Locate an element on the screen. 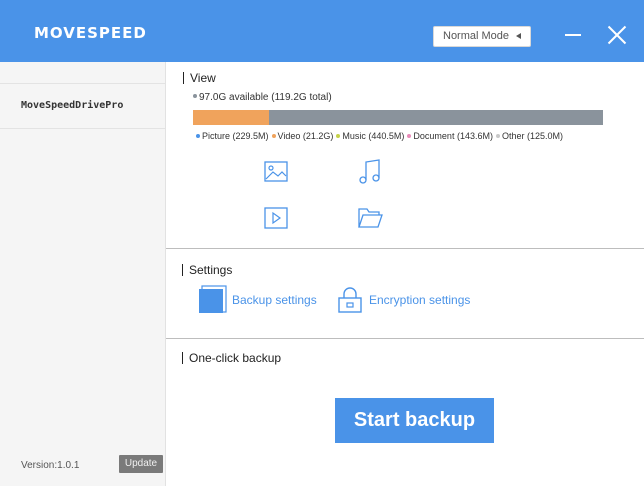 Image resolution: width=644 pixels, height=486 pixels. app-brand: MOVESPEED is located at coordinates (90, 33).